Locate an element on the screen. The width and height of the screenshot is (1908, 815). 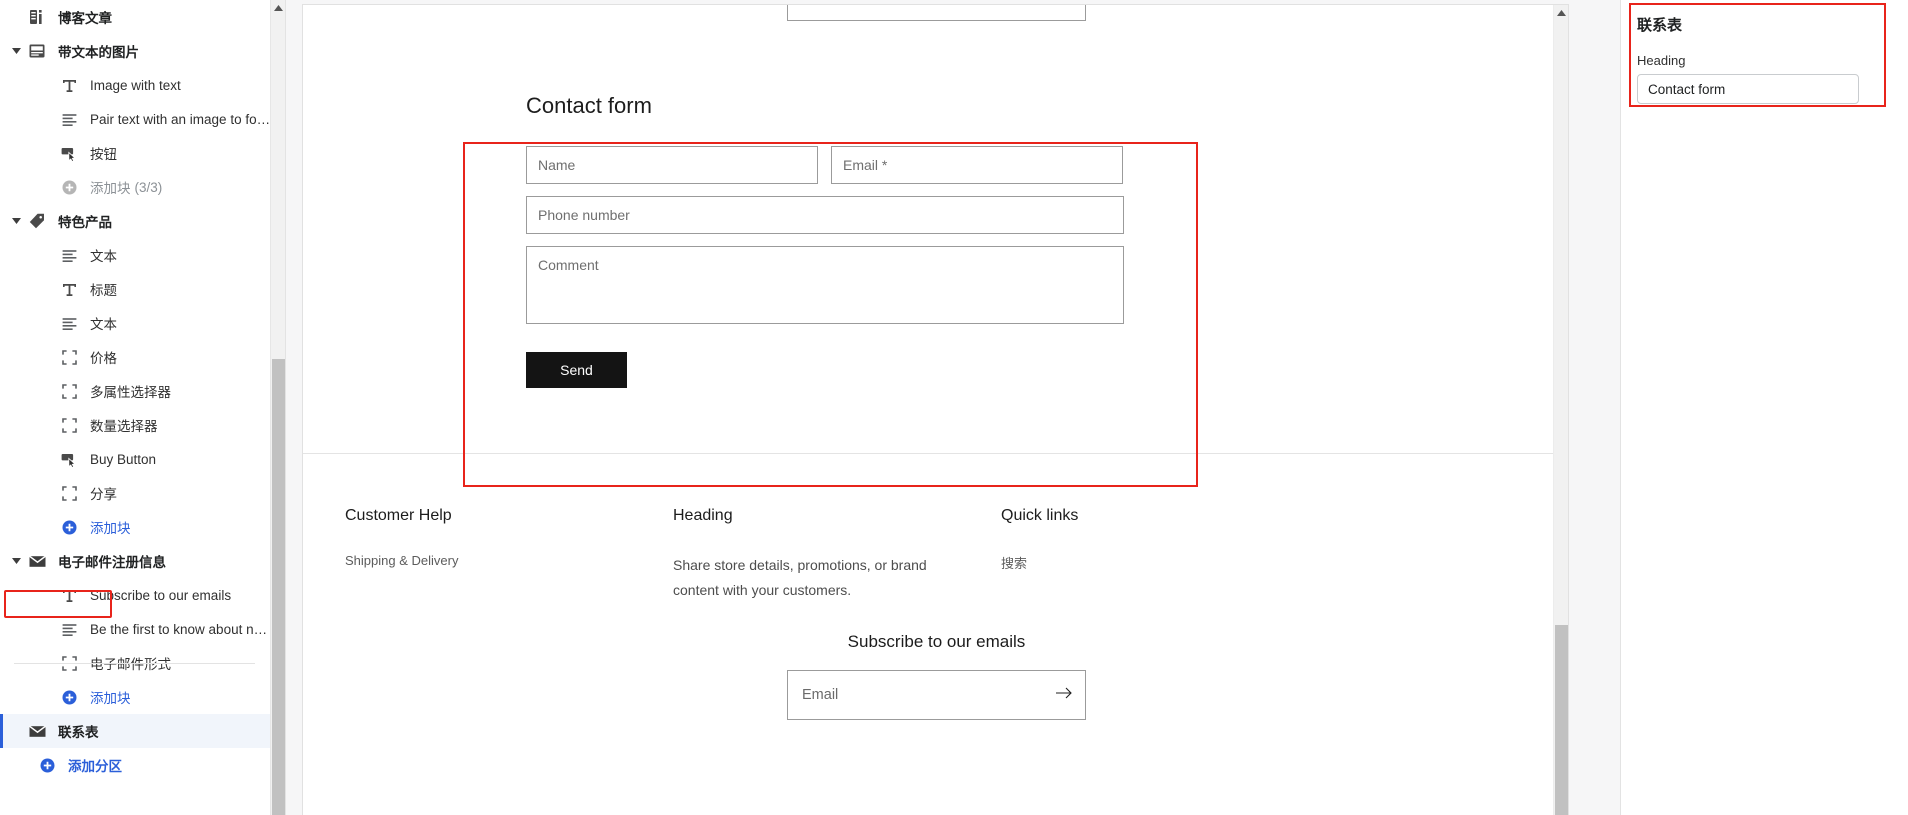
sidebar-item-1: 带文本的图片 is located at coordinates (136, 51).